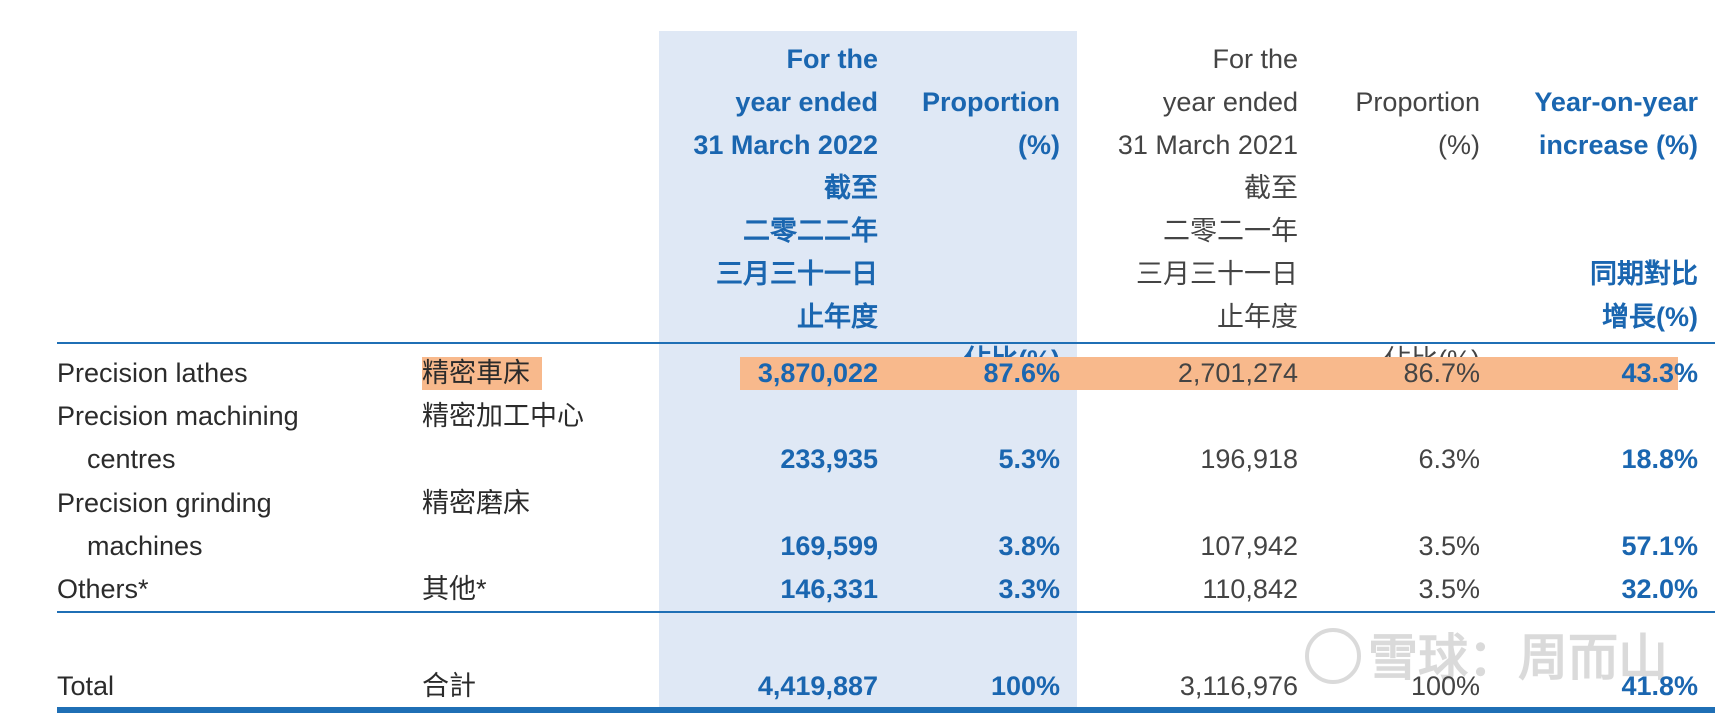 Image resolution: width=1730 pixels, height=713 pixels. Describe the element at coordinates (1237, 373) in the screenshot. I see `value-2021: 2,701,274` at that location.